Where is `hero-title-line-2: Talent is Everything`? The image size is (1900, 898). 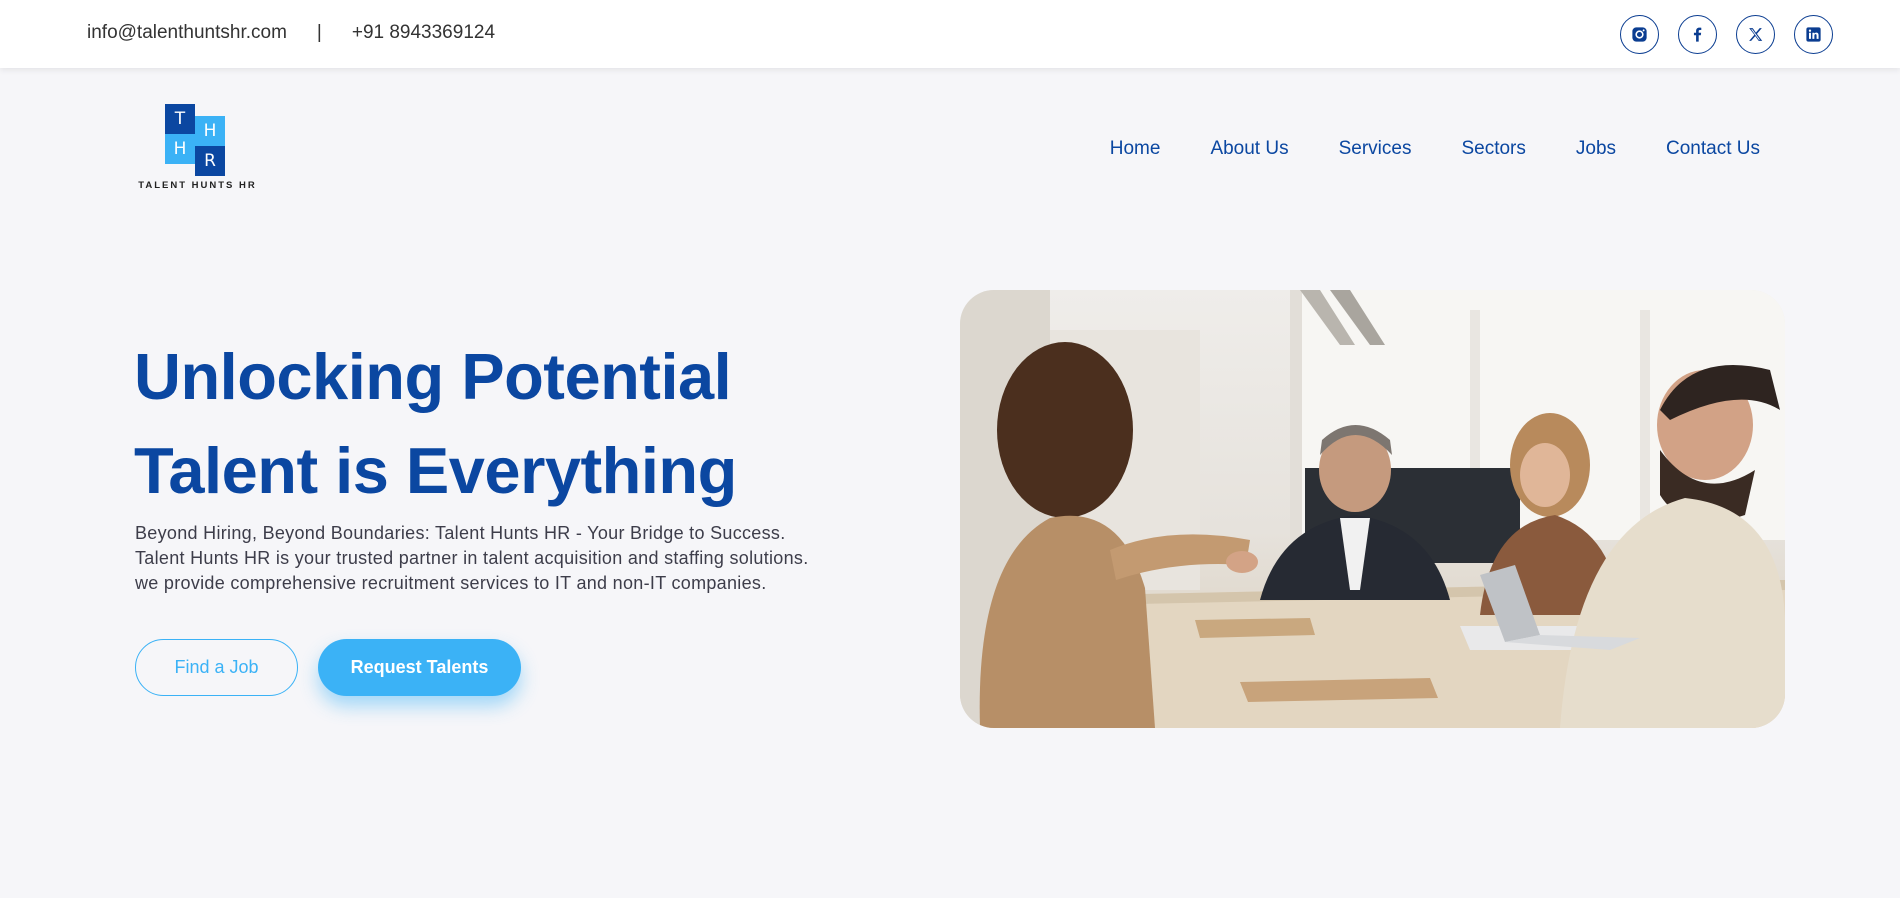
hero-title-line-2: Talent is Everything is located at coordinates (435, 470).